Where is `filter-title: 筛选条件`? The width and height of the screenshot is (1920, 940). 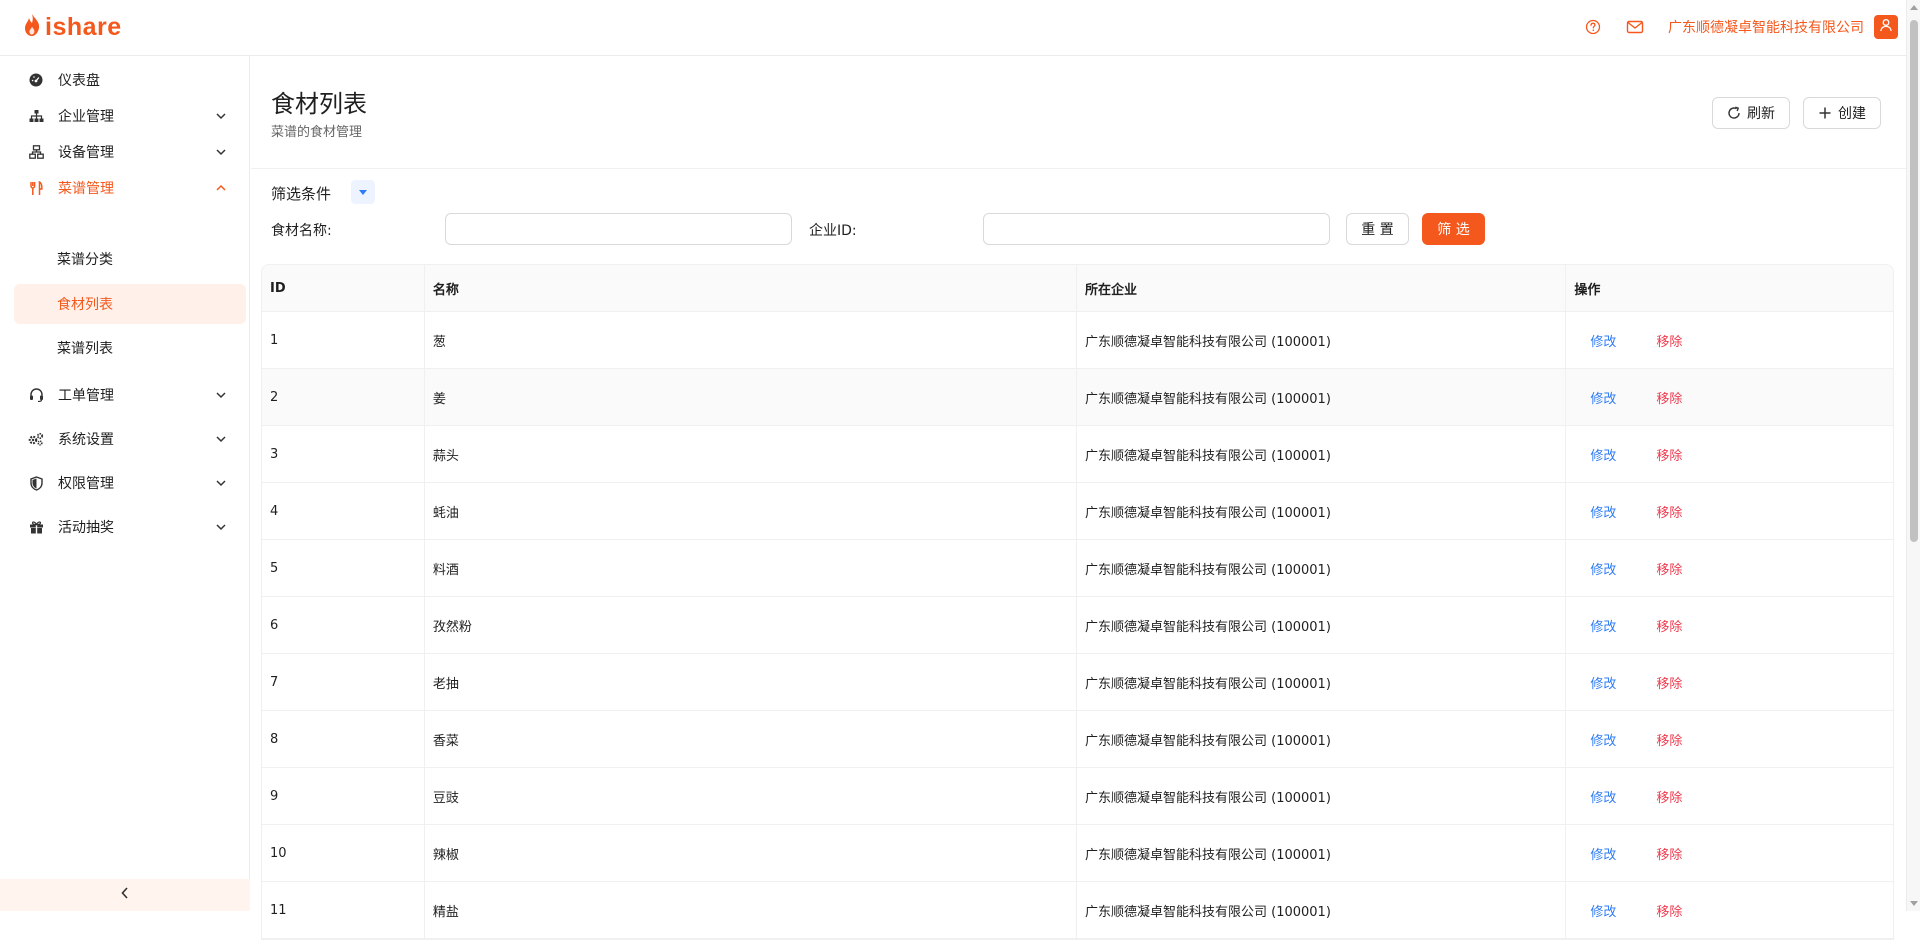
filter-title: 筛选条件 is located at coordinates (301, 194).